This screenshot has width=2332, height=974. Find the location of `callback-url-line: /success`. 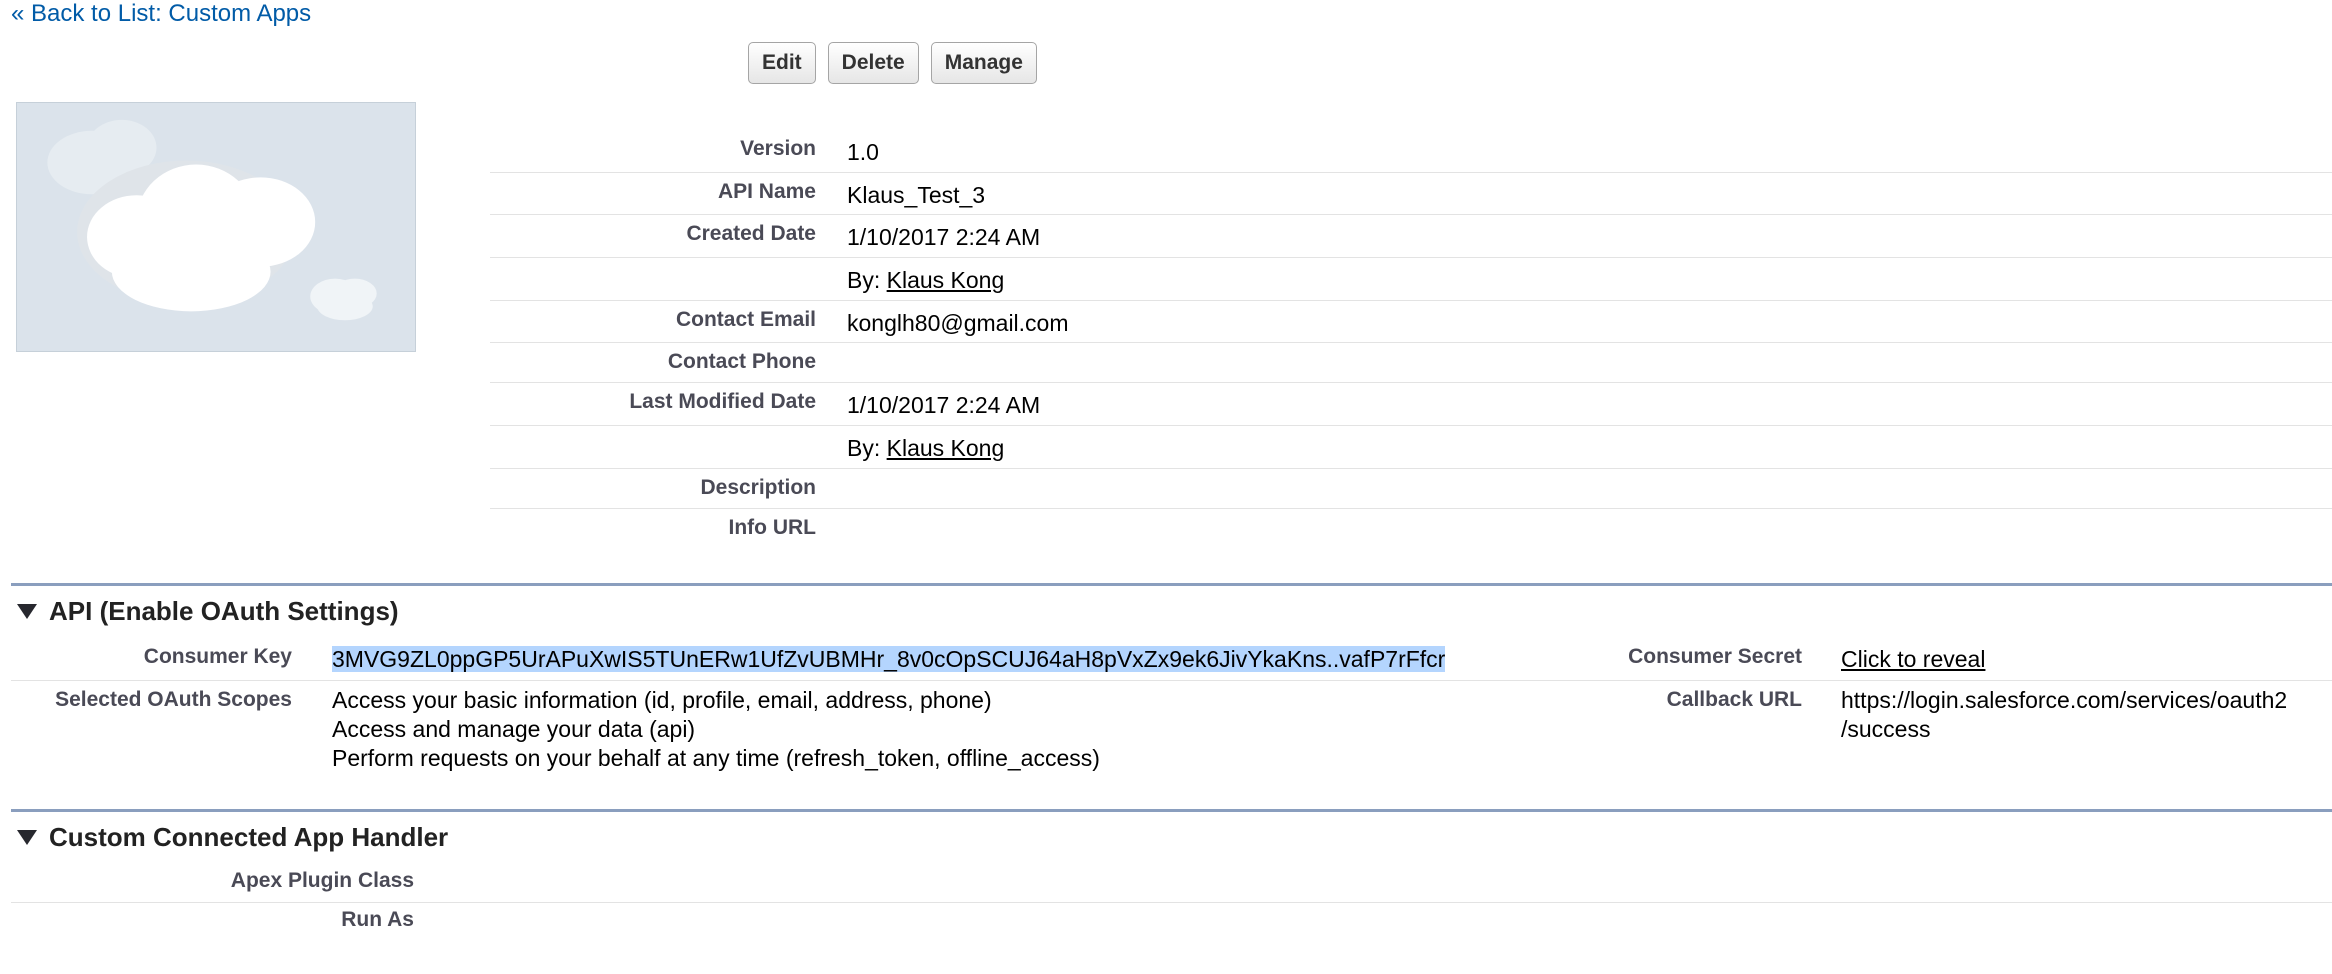

callback-url-line: /success is located at coordinates (1886, 729).